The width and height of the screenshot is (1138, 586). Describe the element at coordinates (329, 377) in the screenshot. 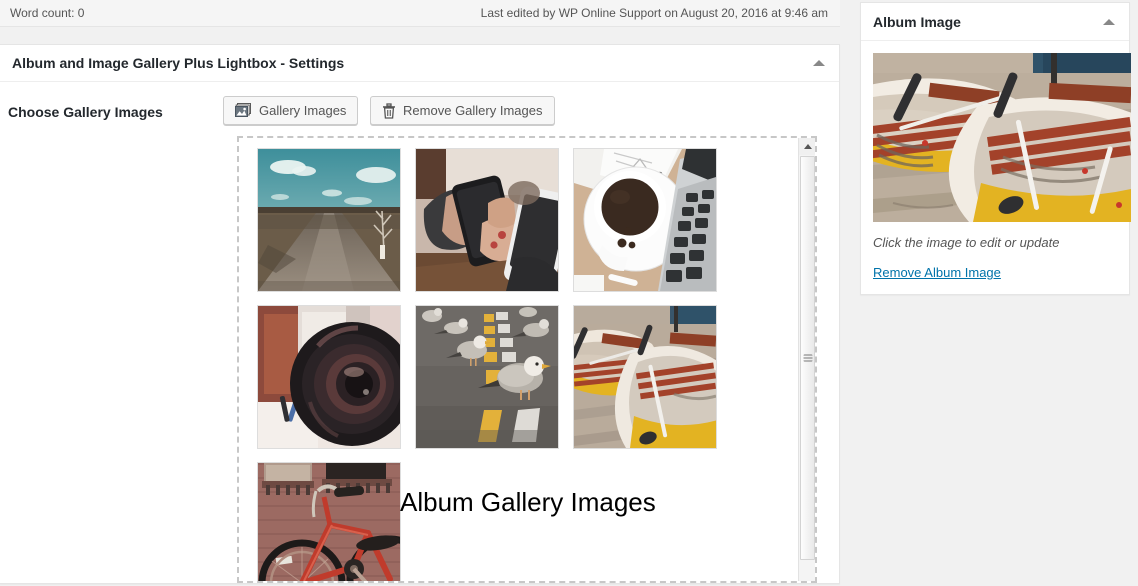

I see `gallery-thumb-camera-lens` at that location.